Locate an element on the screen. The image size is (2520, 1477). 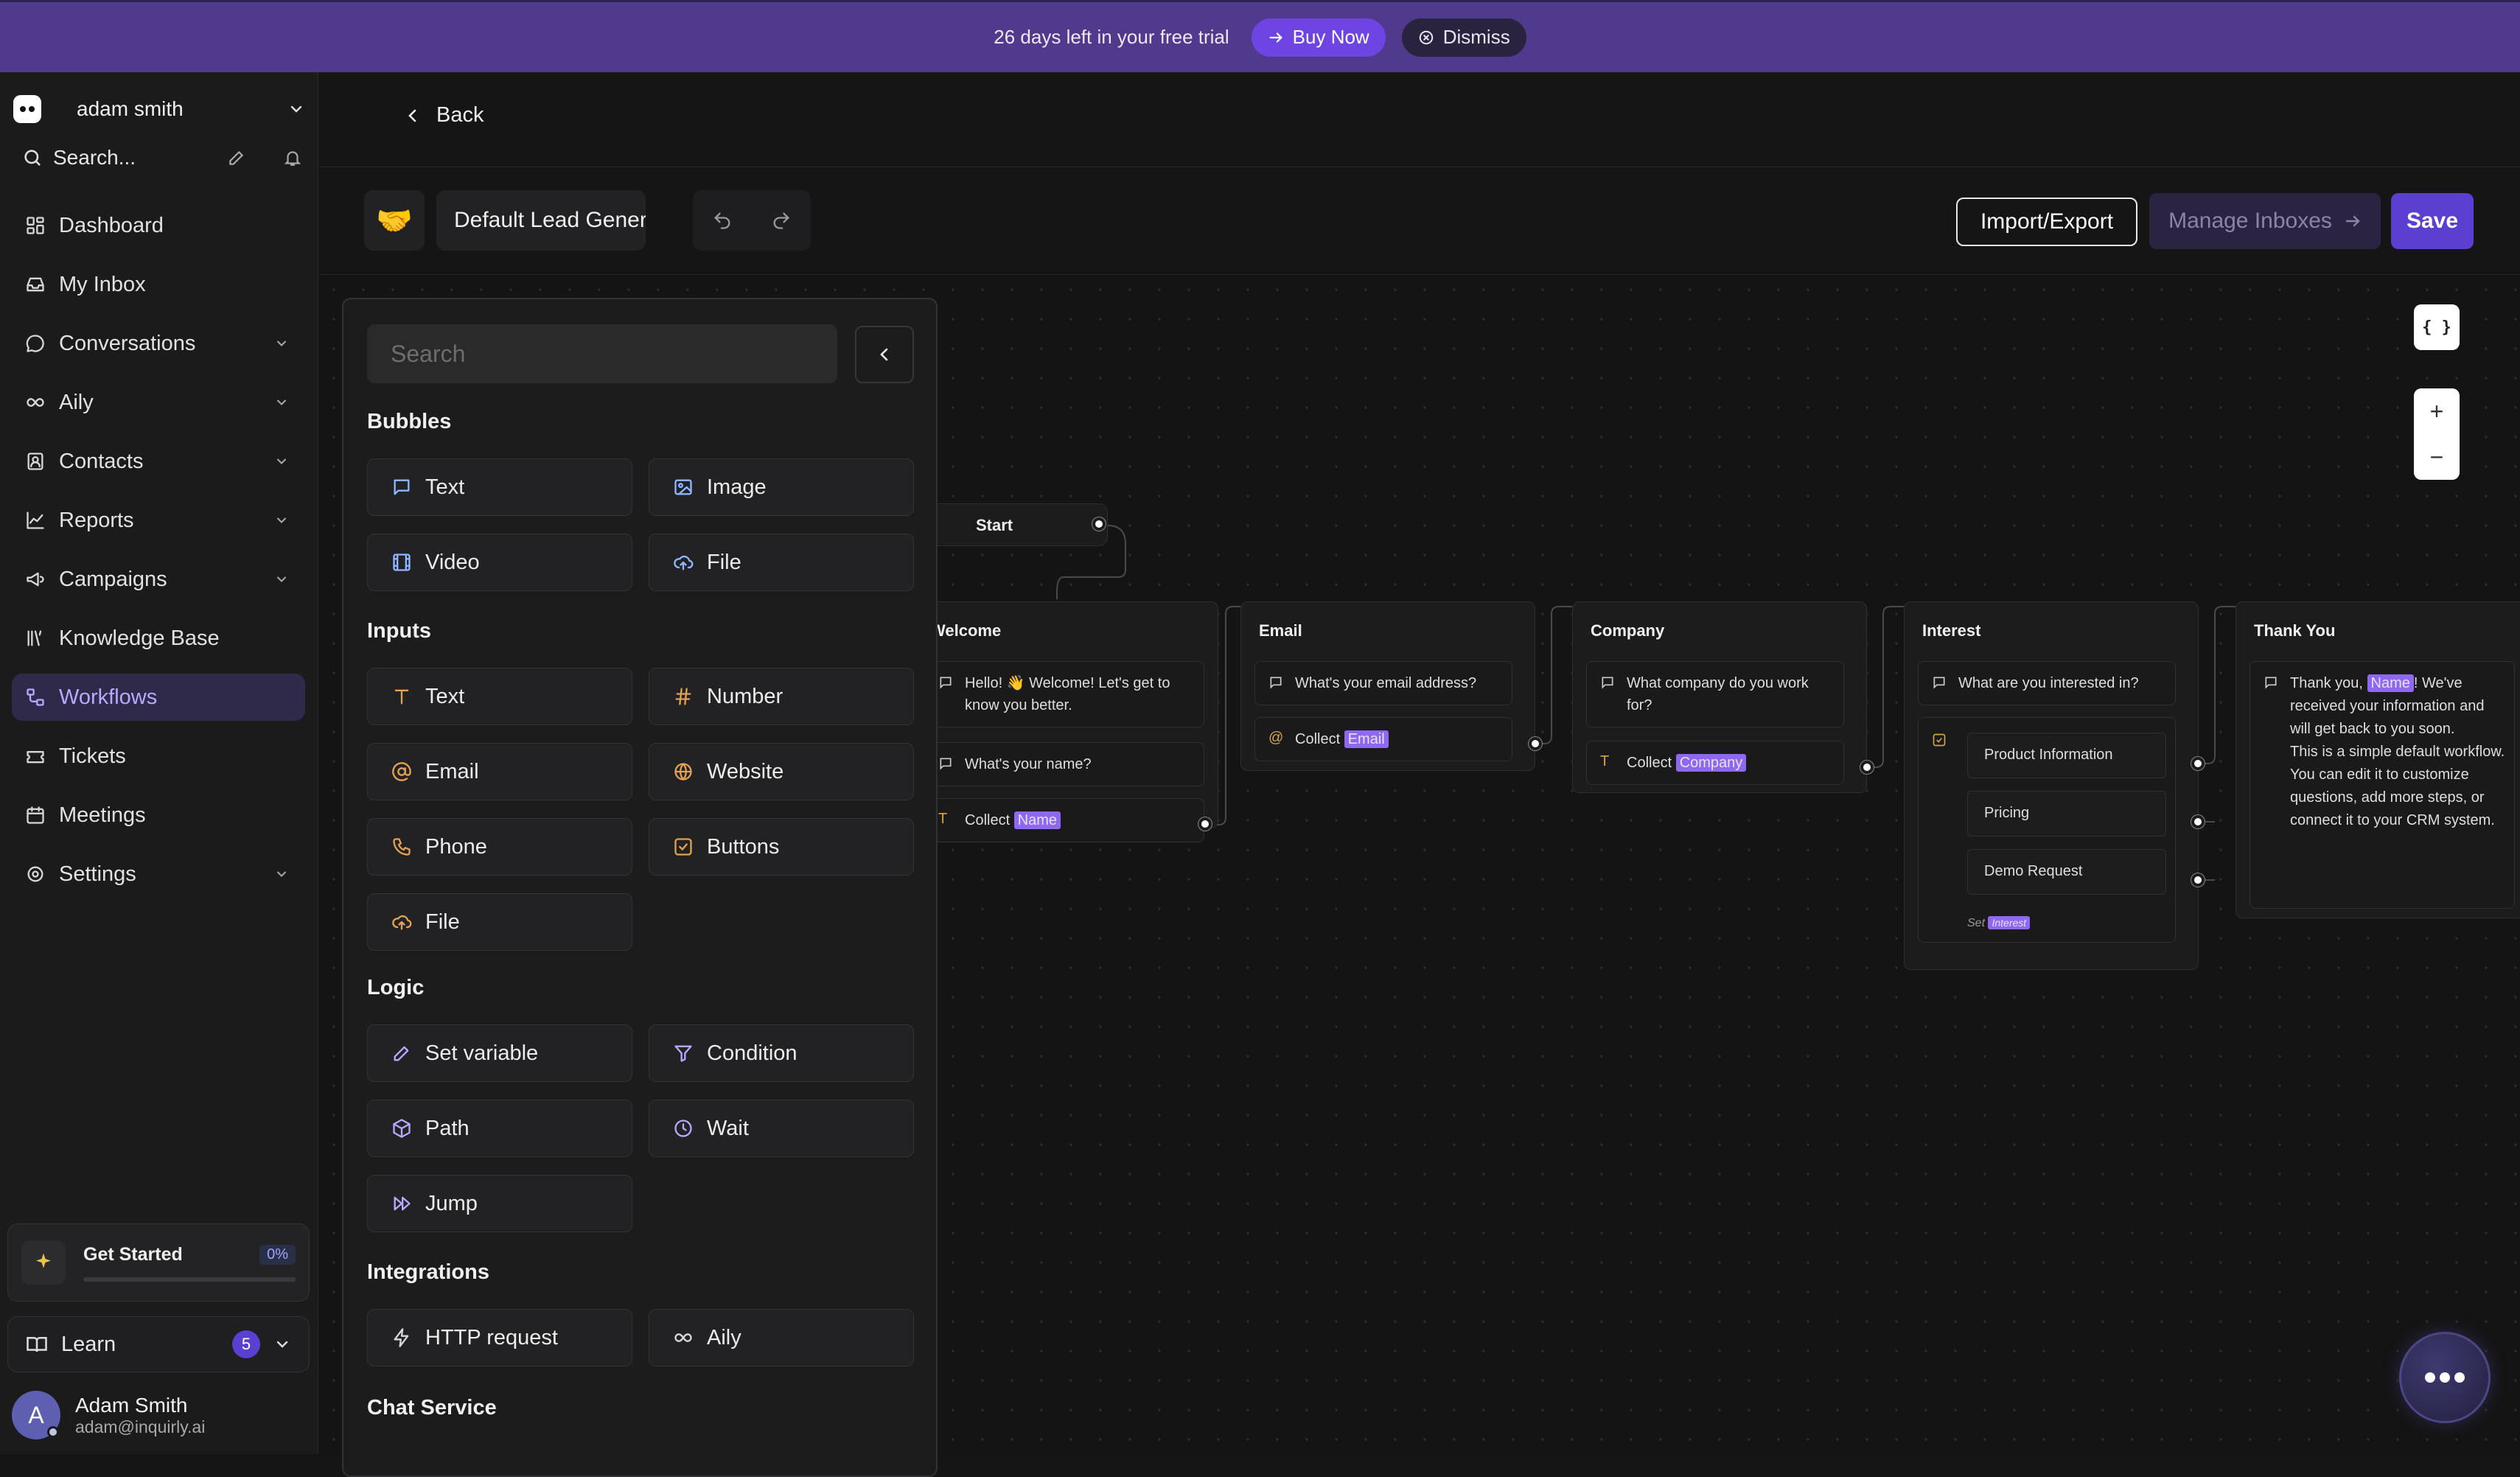
sidebar-item-meetings: Meetings is located at coordinates (158, 815).